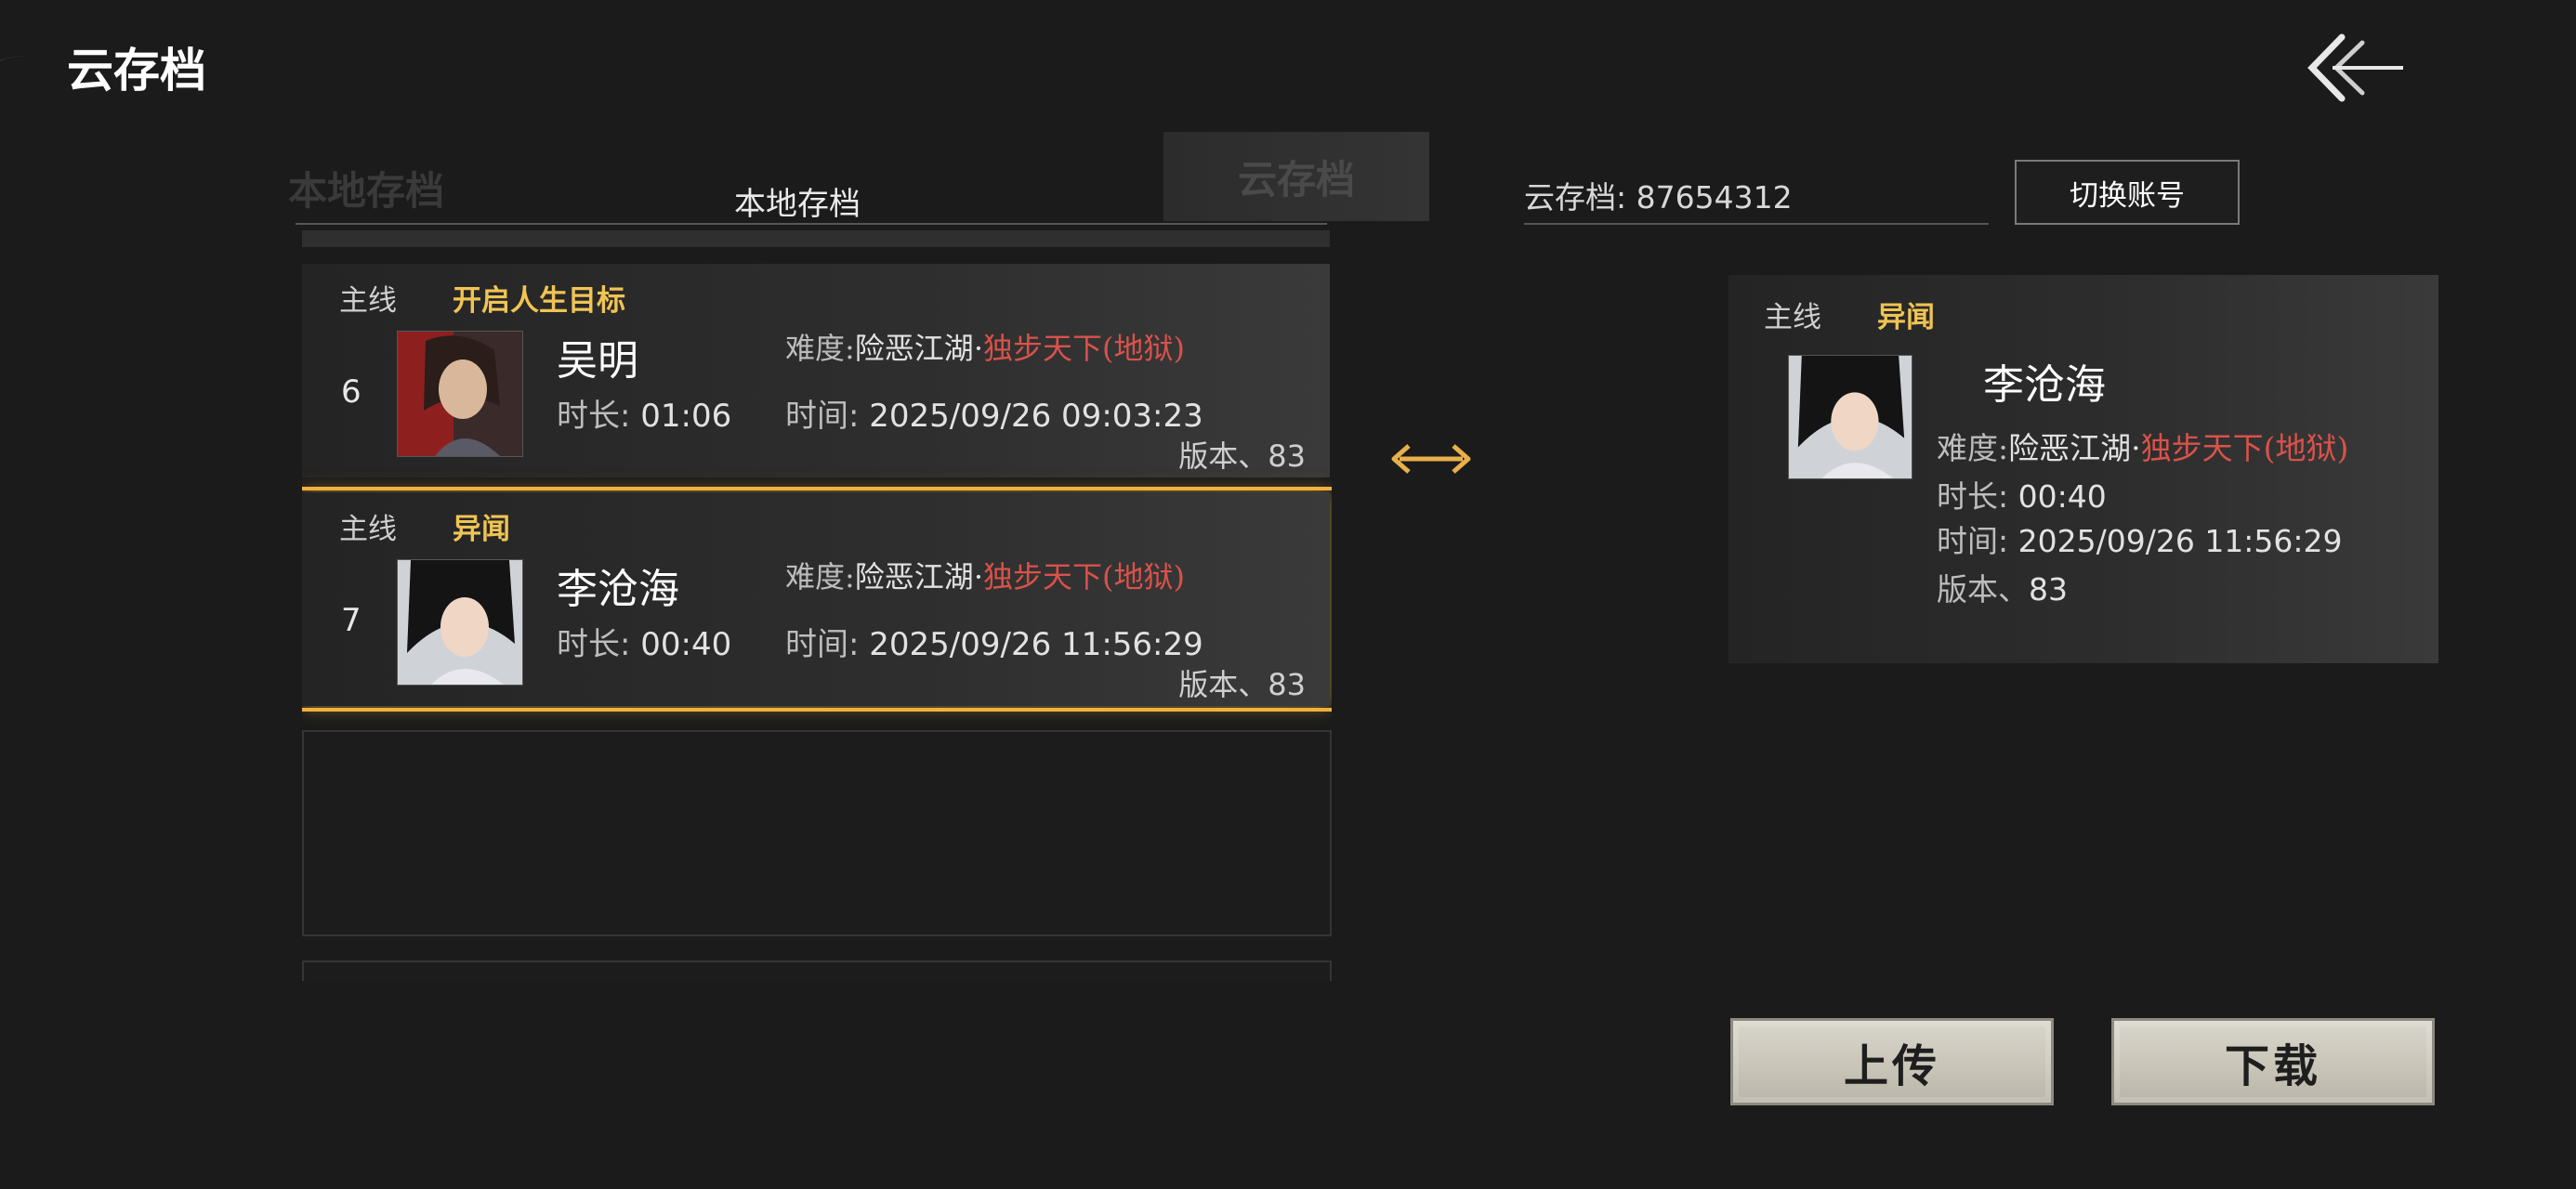  I want to click on back-arrow-icon, so click(2355, 68).